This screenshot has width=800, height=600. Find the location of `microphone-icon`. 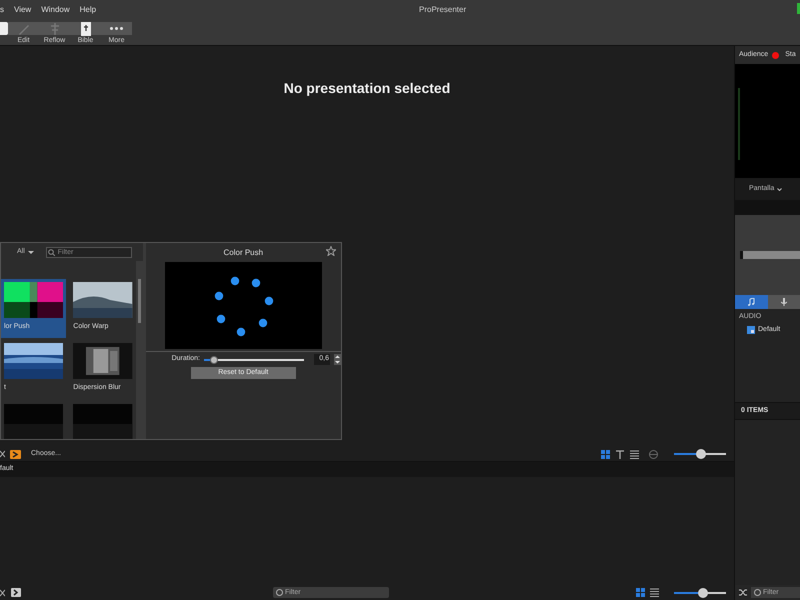

microphone-icon is located at coordinates (783, 302).